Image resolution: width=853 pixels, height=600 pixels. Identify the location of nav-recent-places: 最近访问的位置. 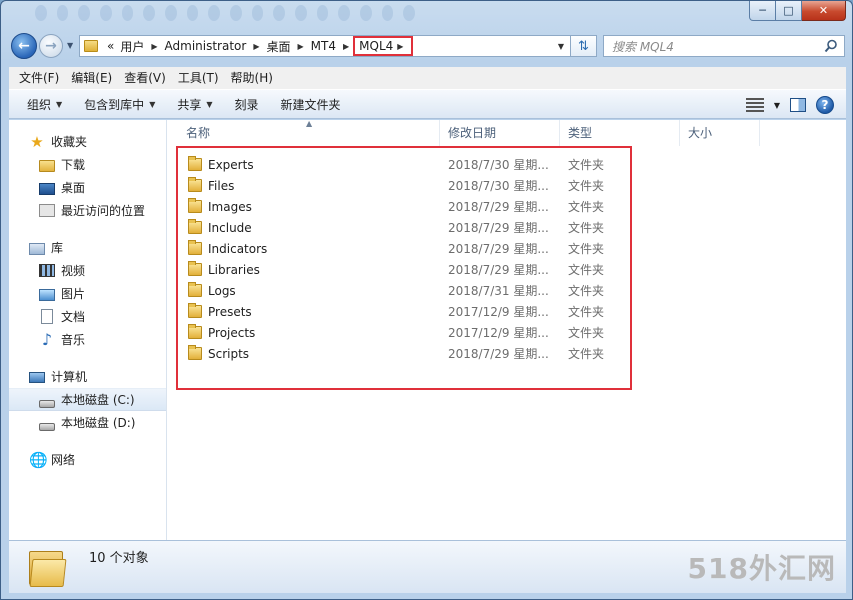
(87, 210).